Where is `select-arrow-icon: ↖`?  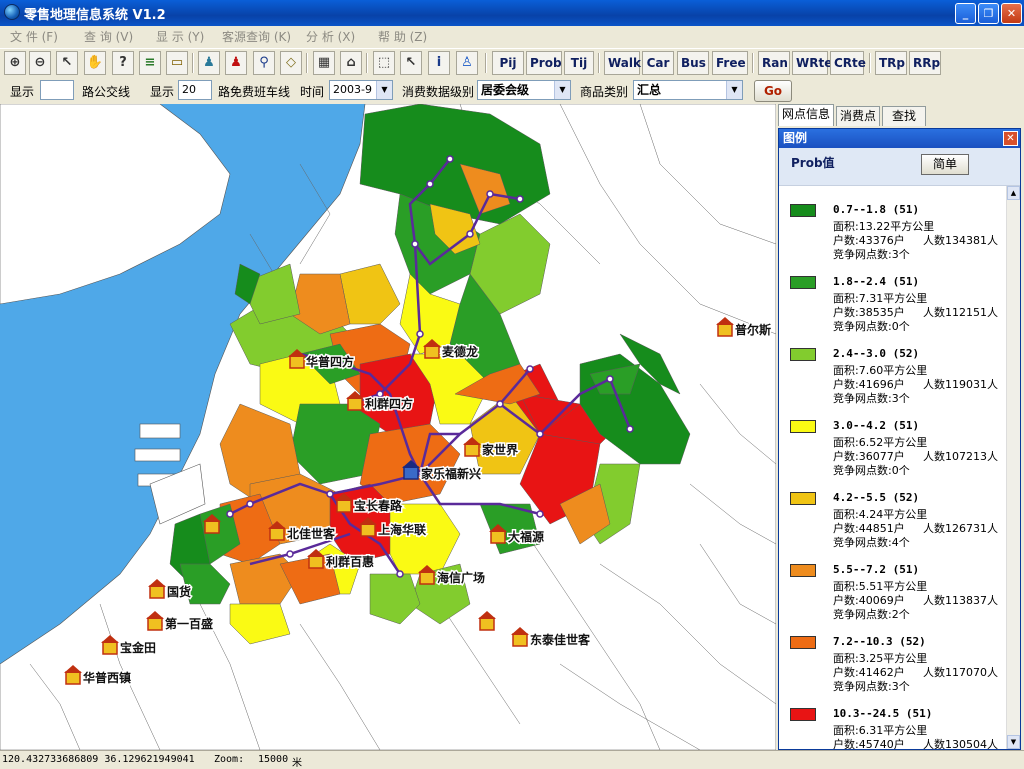 select-arrow-icon: ↖ is located at coordinates (67, 63).